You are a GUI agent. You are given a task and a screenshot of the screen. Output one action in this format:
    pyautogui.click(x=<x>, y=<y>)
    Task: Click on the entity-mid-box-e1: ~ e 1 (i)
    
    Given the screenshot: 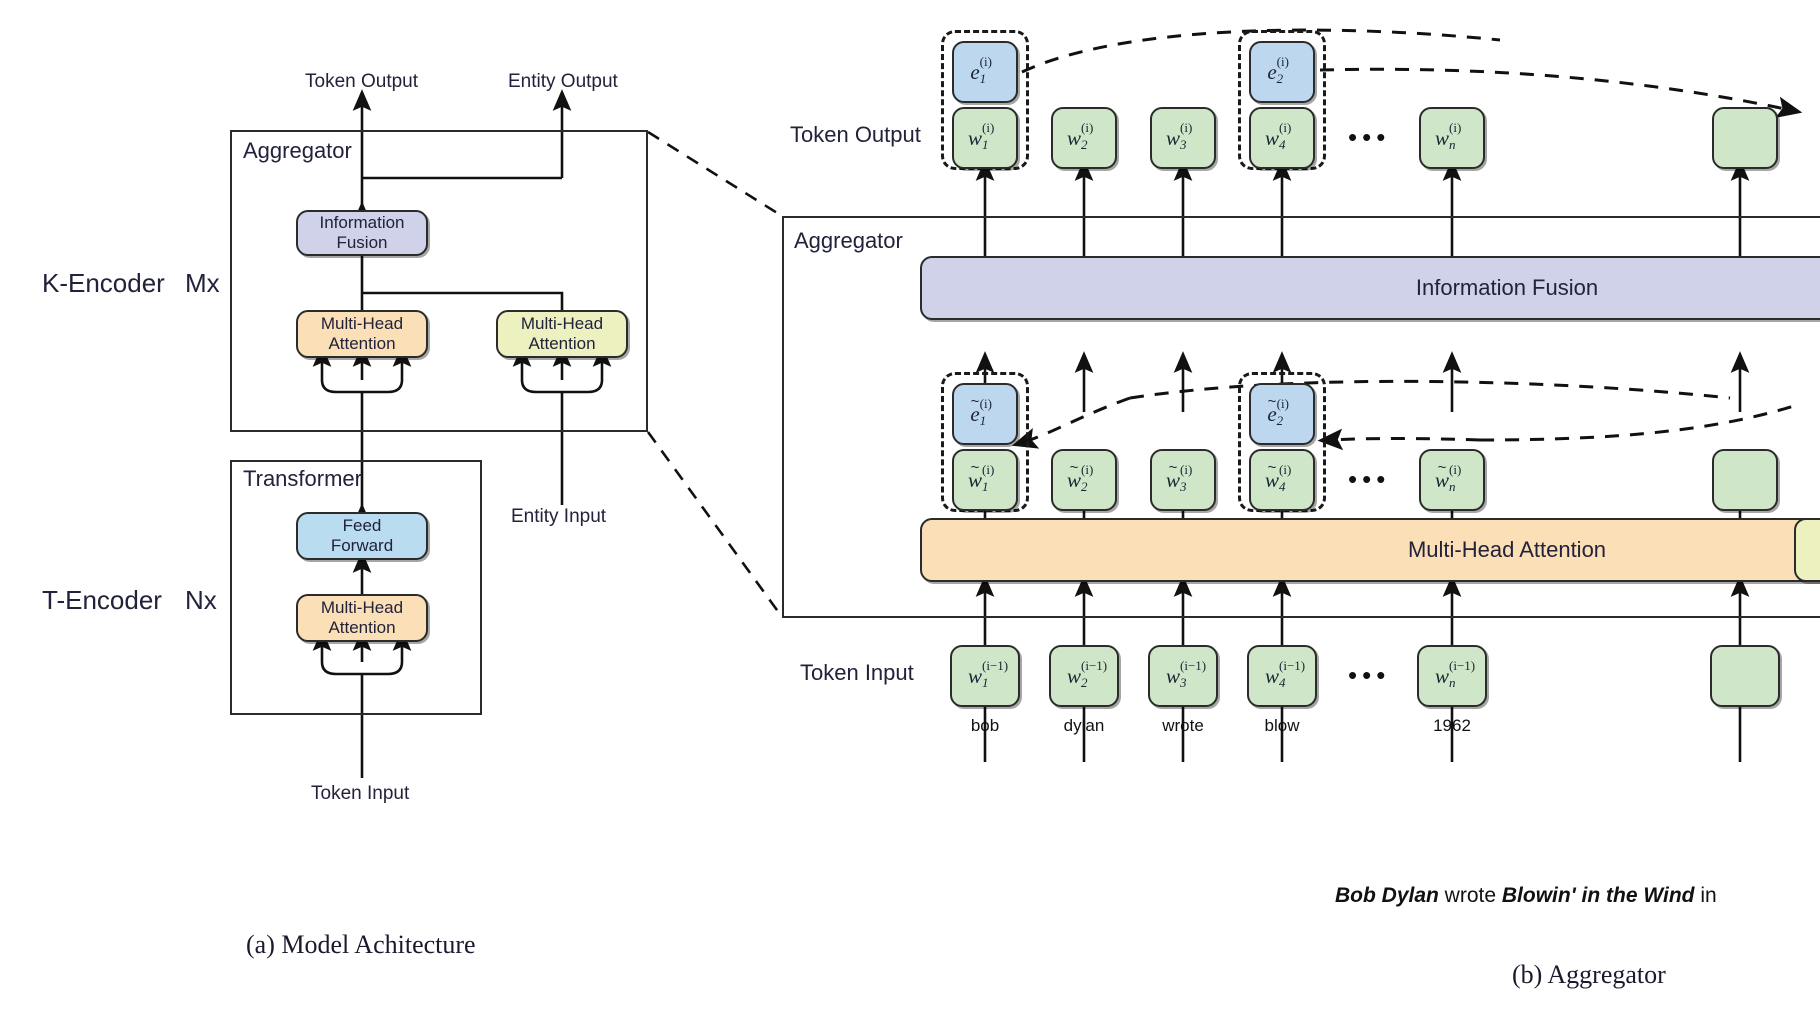 What is the action you would take?
    pyautogui.click(x=985, y=414)
    